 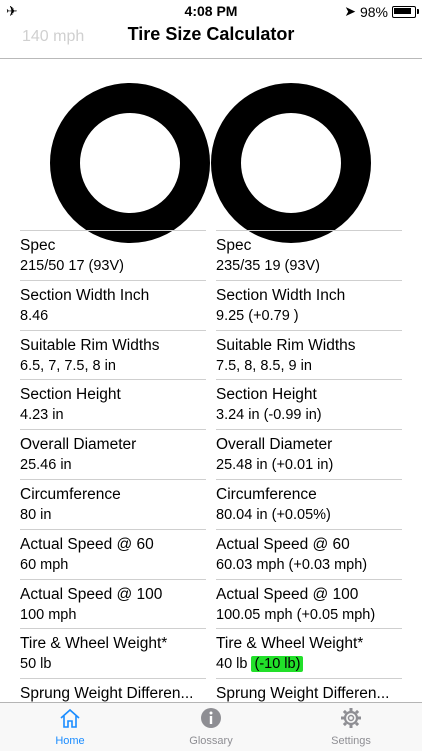 What do you see at coordinates (309, 503) in the screenshot?
I see `list-item: Circumference 80.04 in (+0.05%)` at bounding box center [309, 503].